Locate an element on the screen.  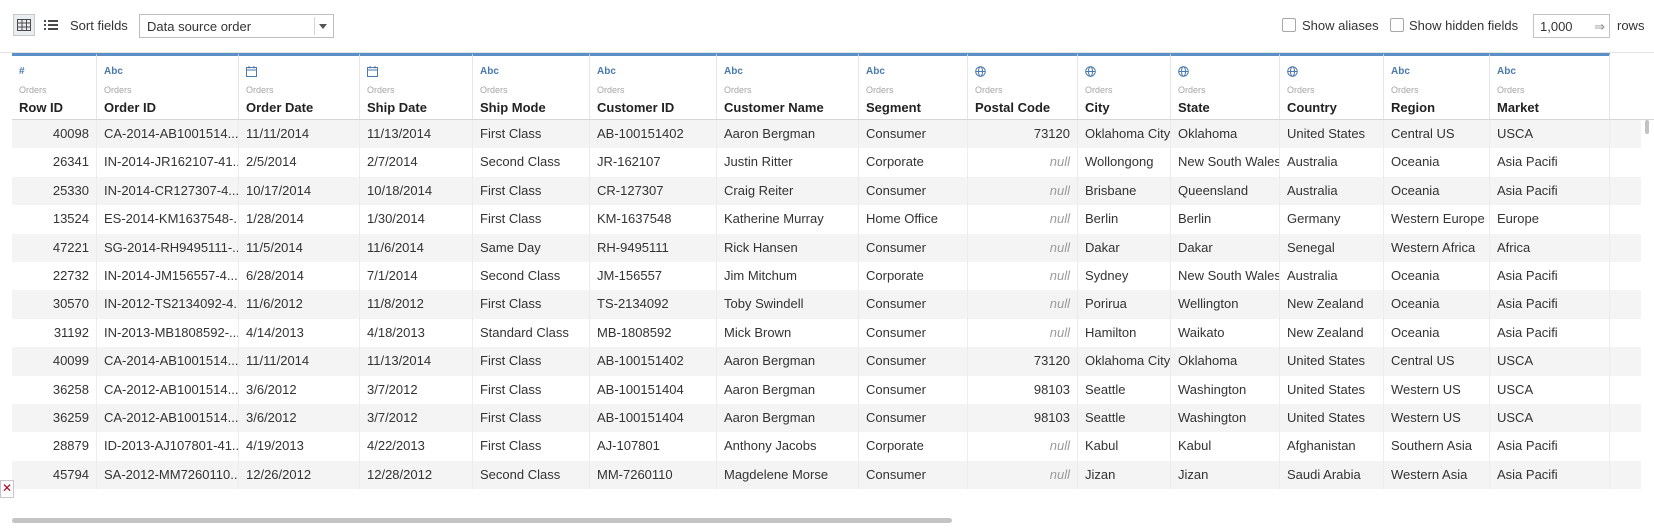
table-cell: Oklahoma City is located at coordinates (1124, 134).